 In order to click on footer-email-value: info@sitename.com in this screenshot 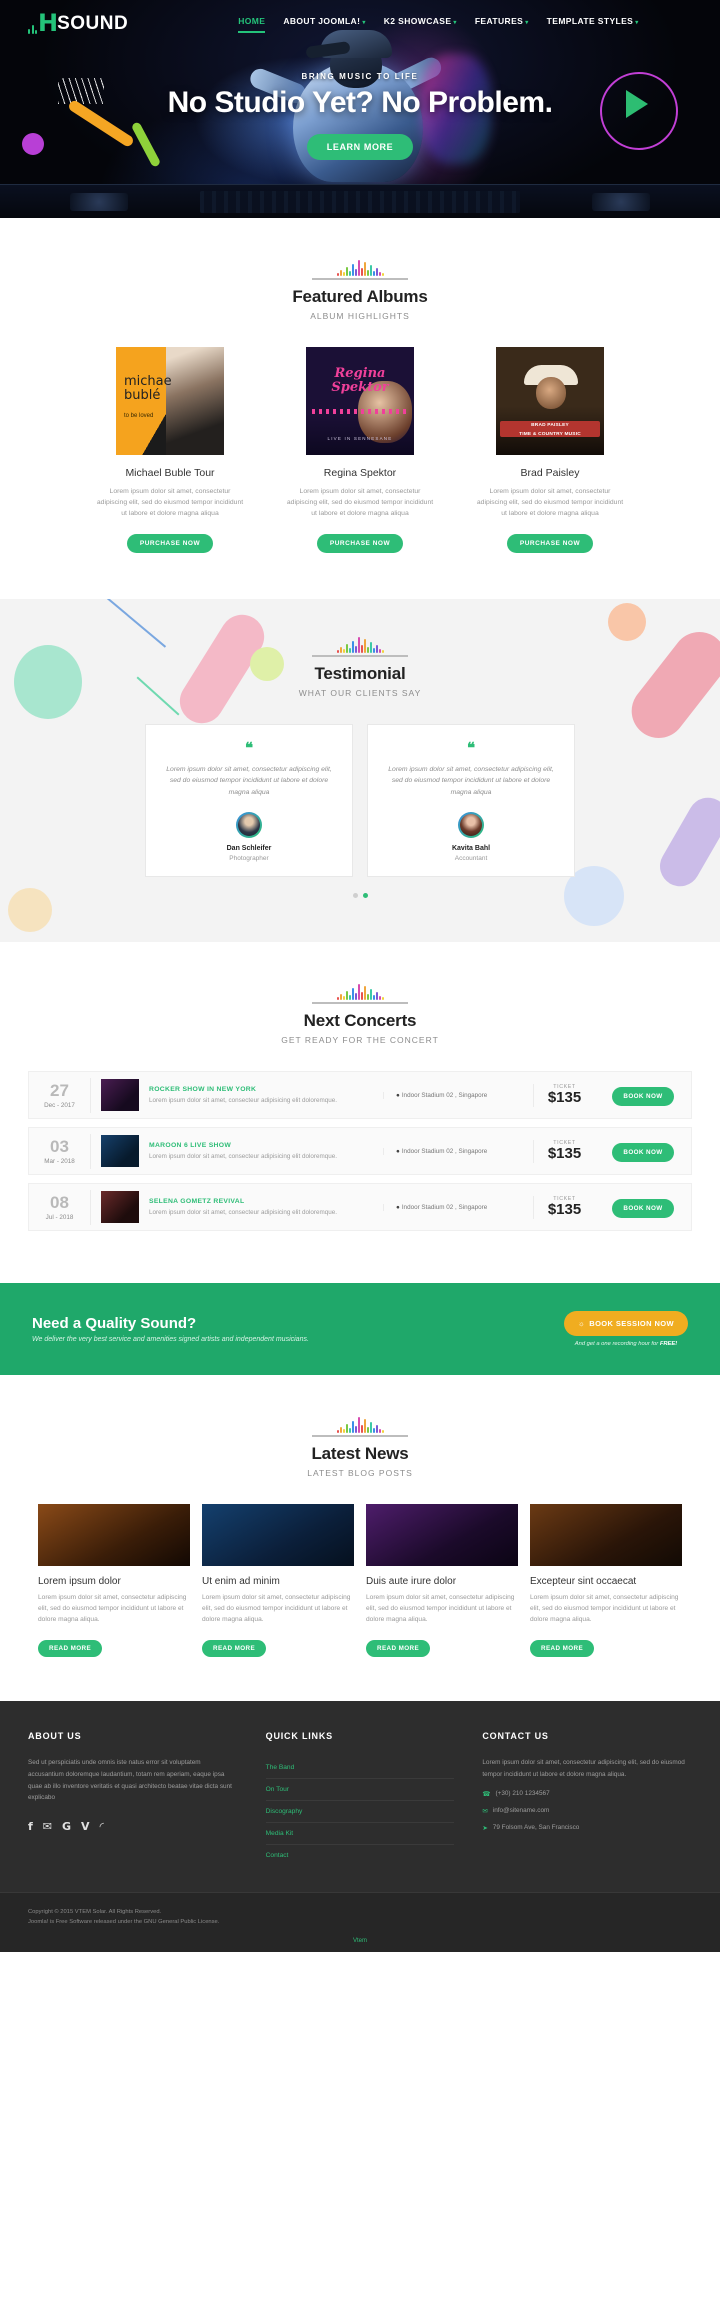, I will do `click(521, 1811)`.